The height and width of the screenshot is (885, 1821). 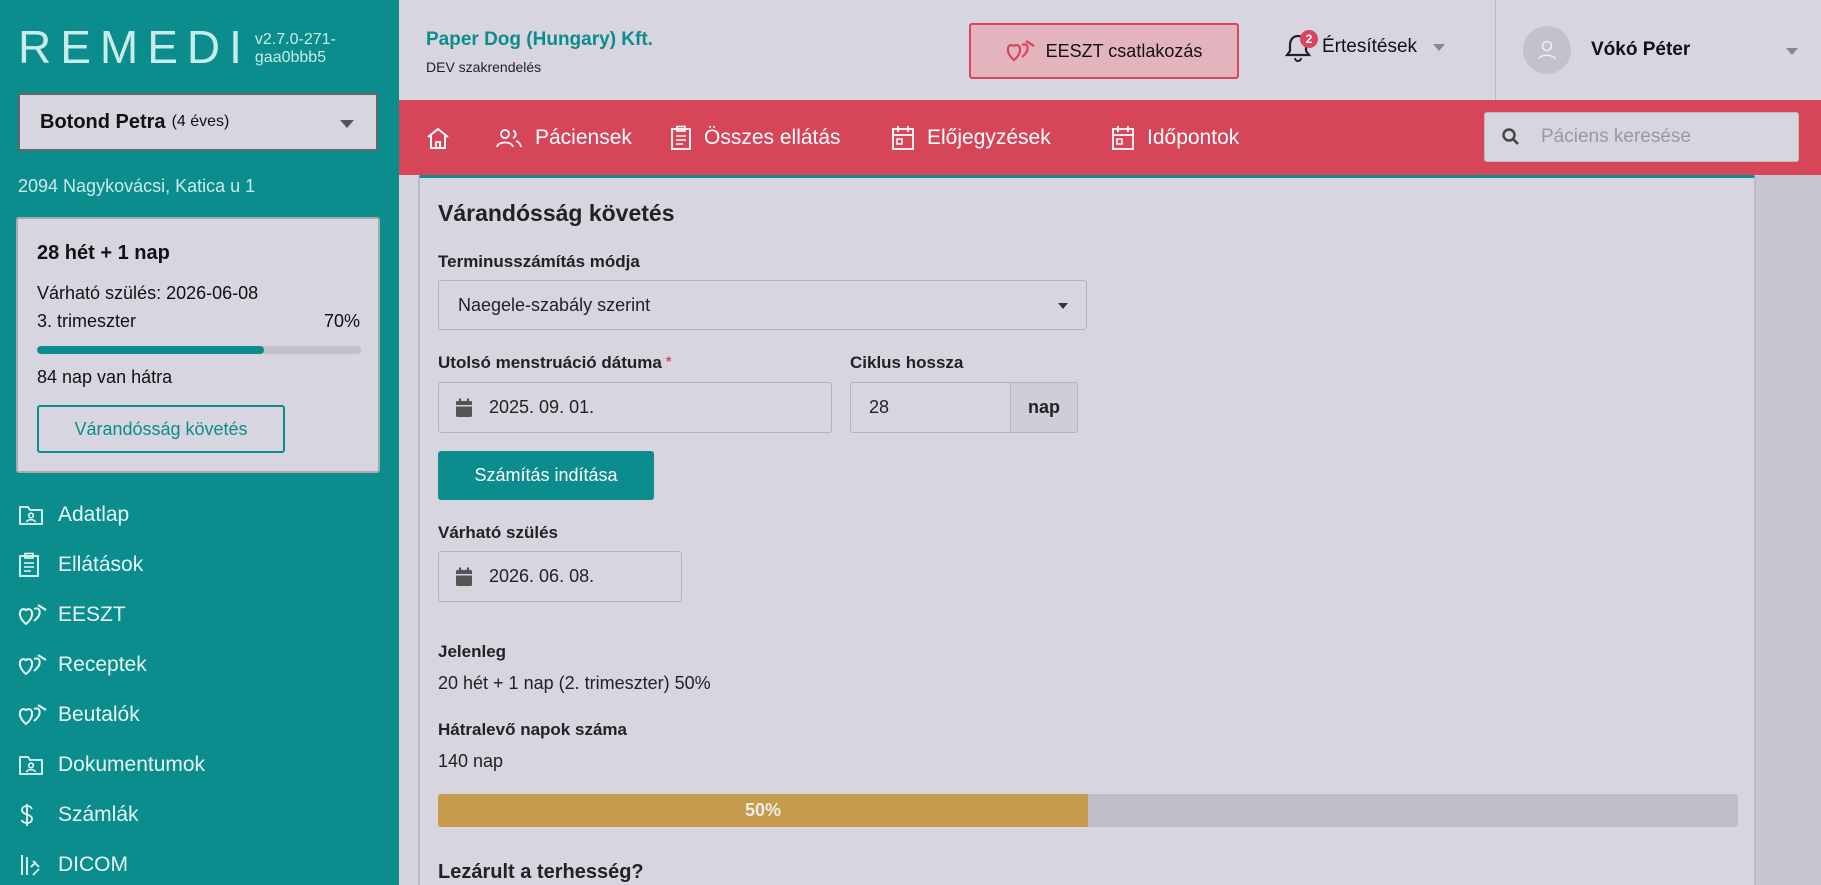 I want to click on sidebar-item-label: Dokumentumok, so click(x=132, y=764).